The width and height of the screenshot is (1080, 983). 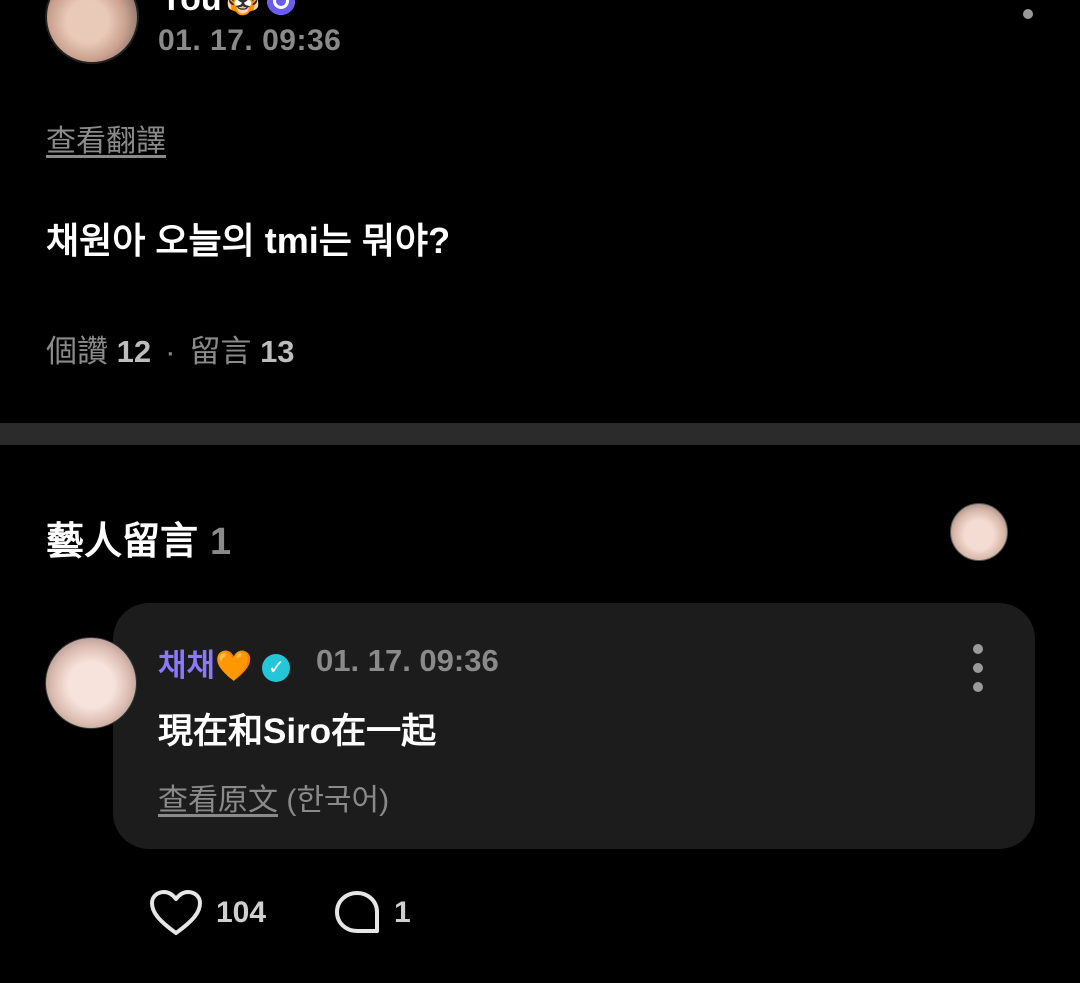 What do you see at coordinates (250, 40) in the screenshot?
I see `post-timestamp: 01. 17. 09:36` at bounding box center [250, 40].